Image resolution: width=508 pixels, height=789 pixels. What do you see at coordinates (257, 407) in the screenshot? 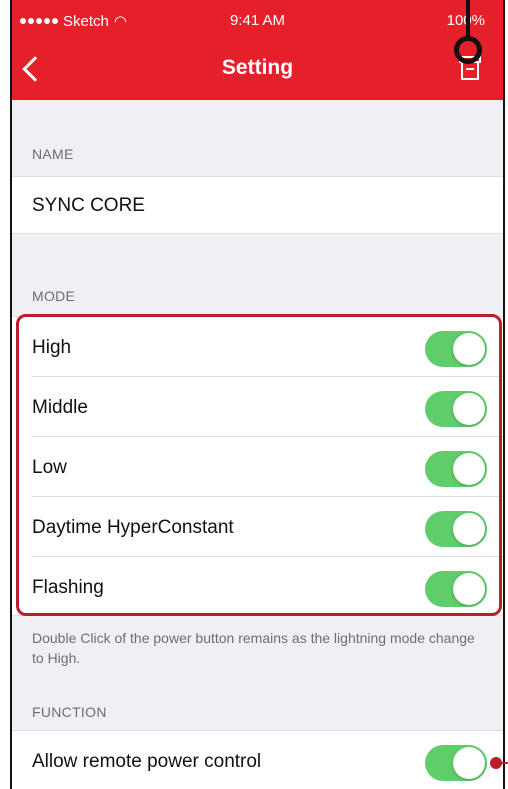
I see `mode-row-middle: Middle` at bounding box center [257, 407].